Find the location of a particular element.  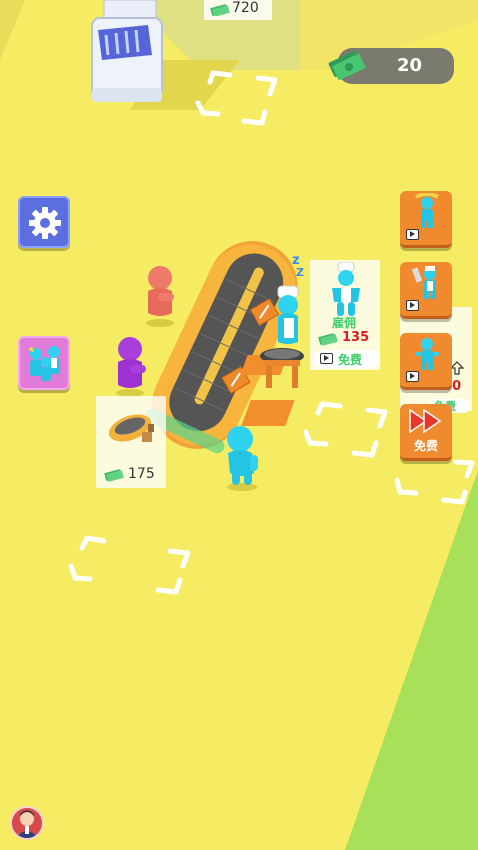

team-button is located at coordinates (44, 363).